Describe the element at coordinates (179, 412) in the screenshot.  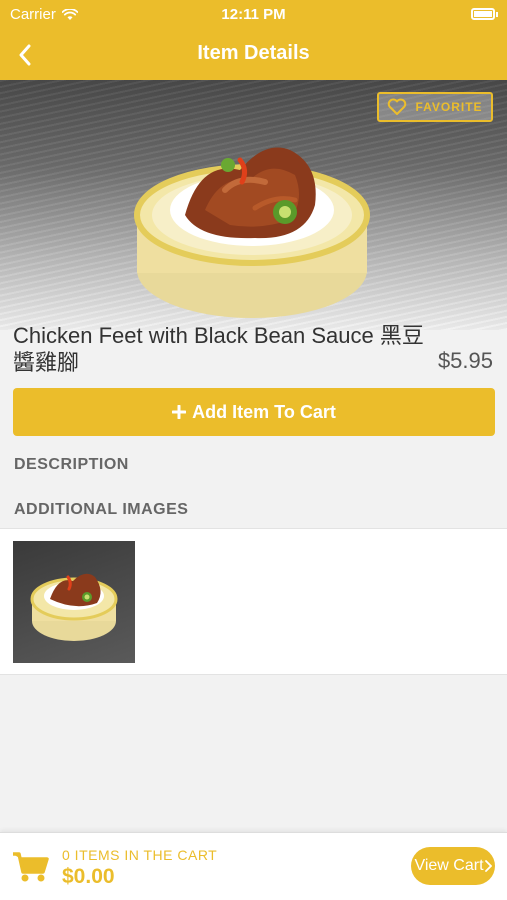
I see `plus-icon` at that location.